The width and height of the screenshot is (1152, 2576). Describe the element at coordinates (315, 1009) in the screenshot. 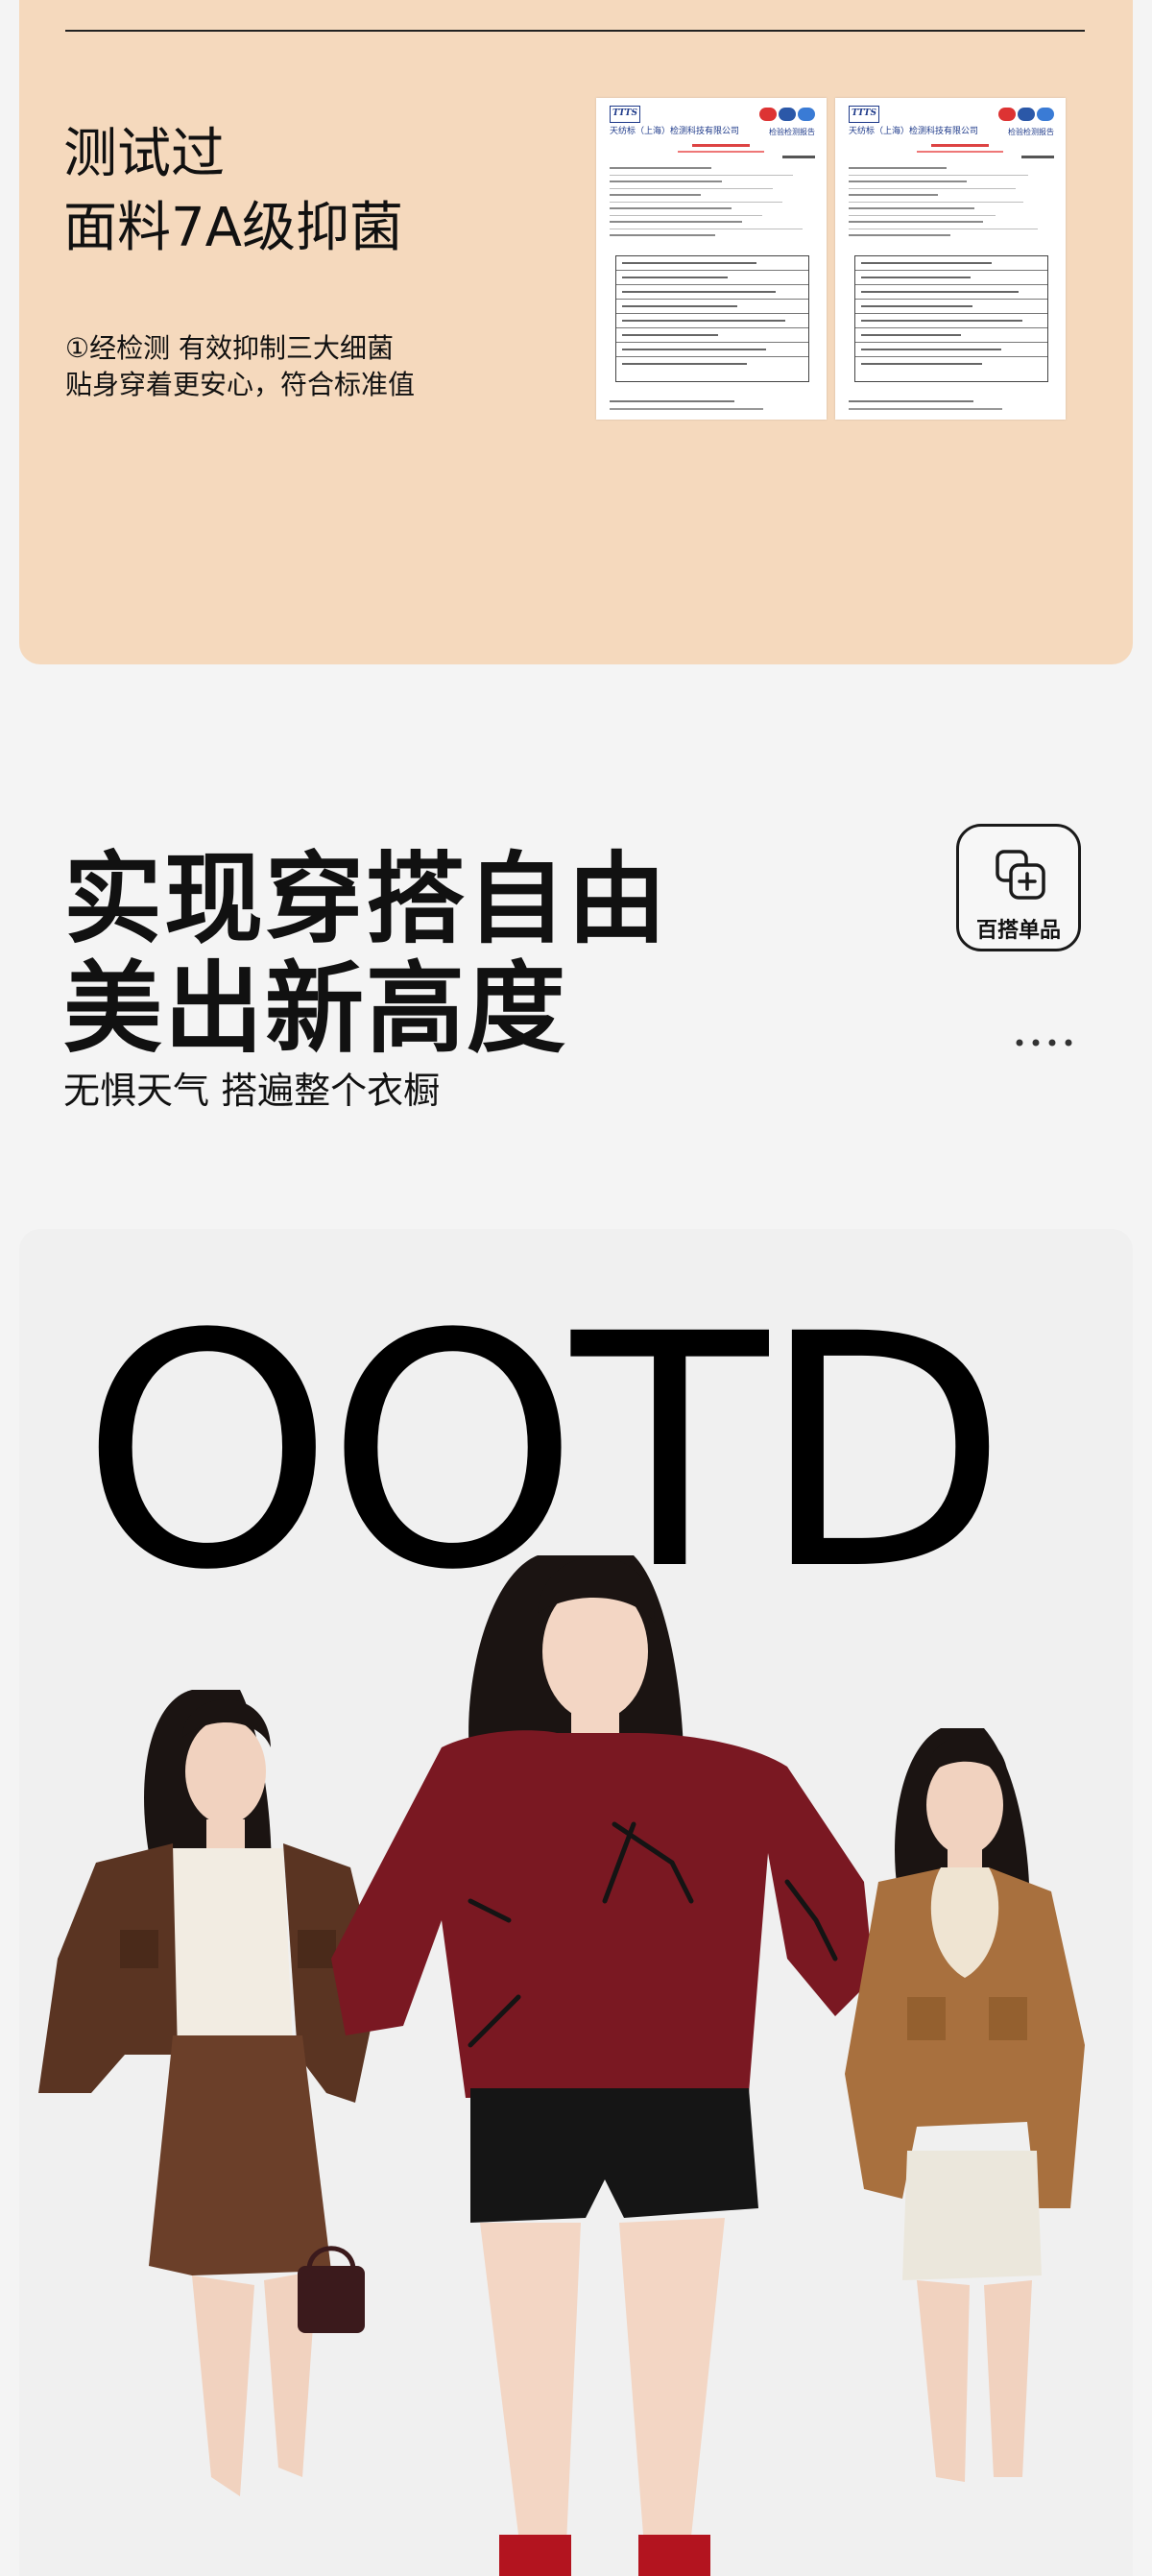

I see `styling-headline-line2: 美出新高度` at that location.